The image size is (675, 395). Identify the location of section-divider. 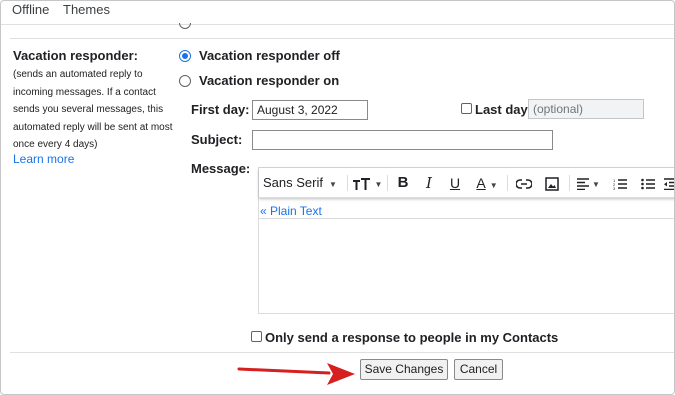
(342, 38).